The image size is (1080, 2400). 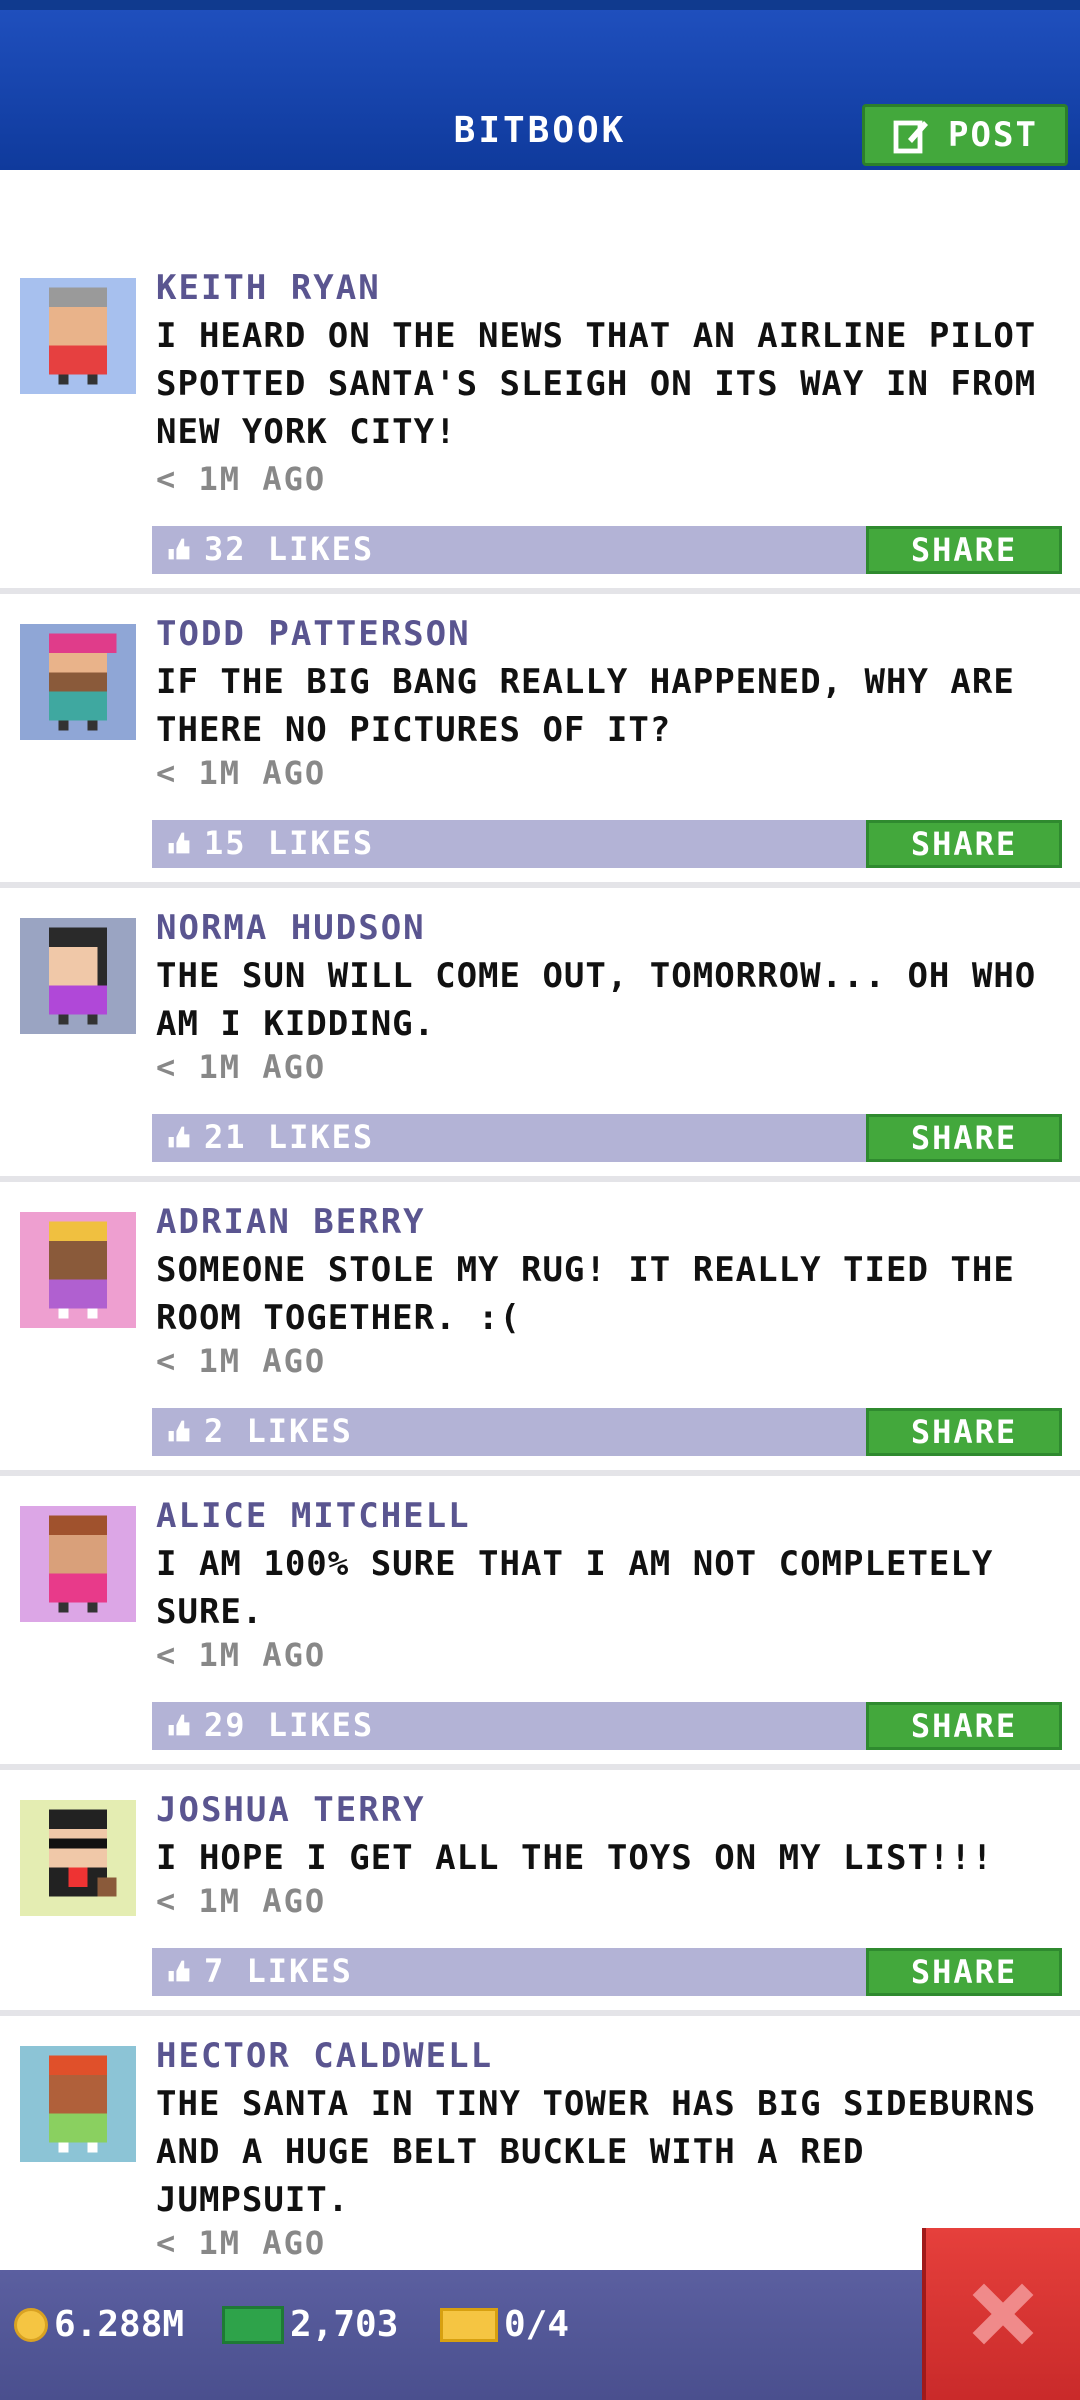 What do you see at coordinates (291, 1810) in the screenshot?
I see `post-author: JOSHUA TERRY` at bounding box center [291, 1810].